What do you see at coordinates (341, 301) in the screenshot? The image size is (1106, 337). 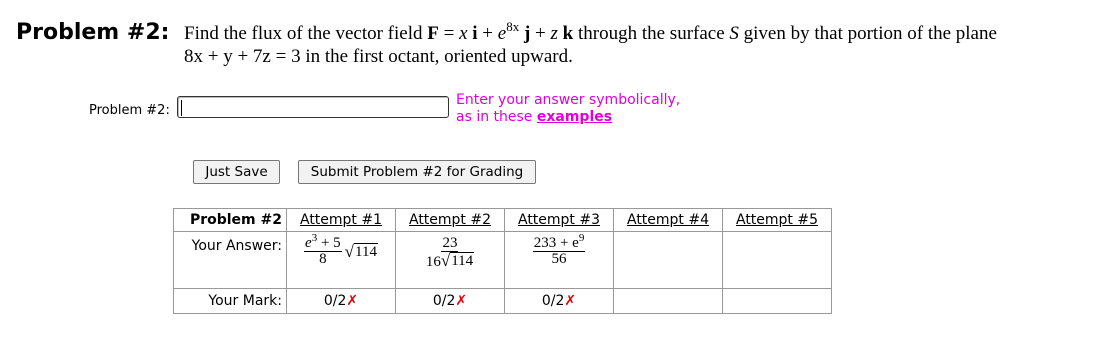 I see `attempt-1-mark: 0/2✗` at bounding box center [341, 301].